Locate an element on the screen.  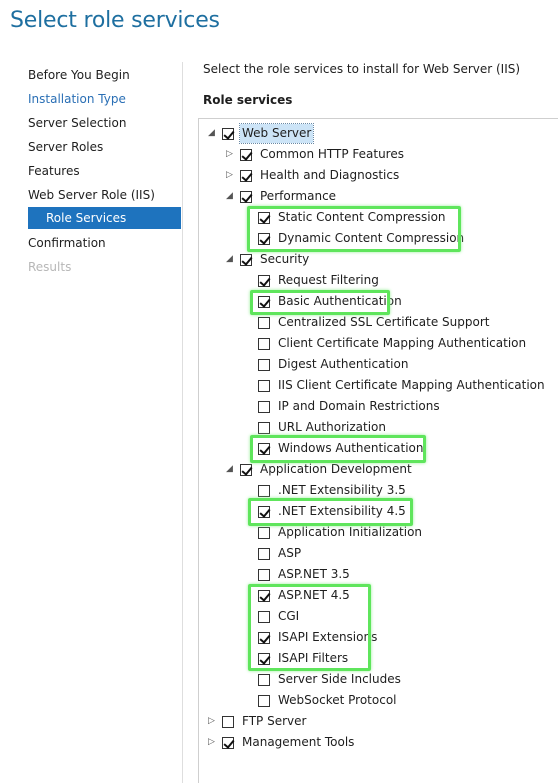
tree-item-management-tools: ▷ Management Tools is located at coordinates (280, 742).